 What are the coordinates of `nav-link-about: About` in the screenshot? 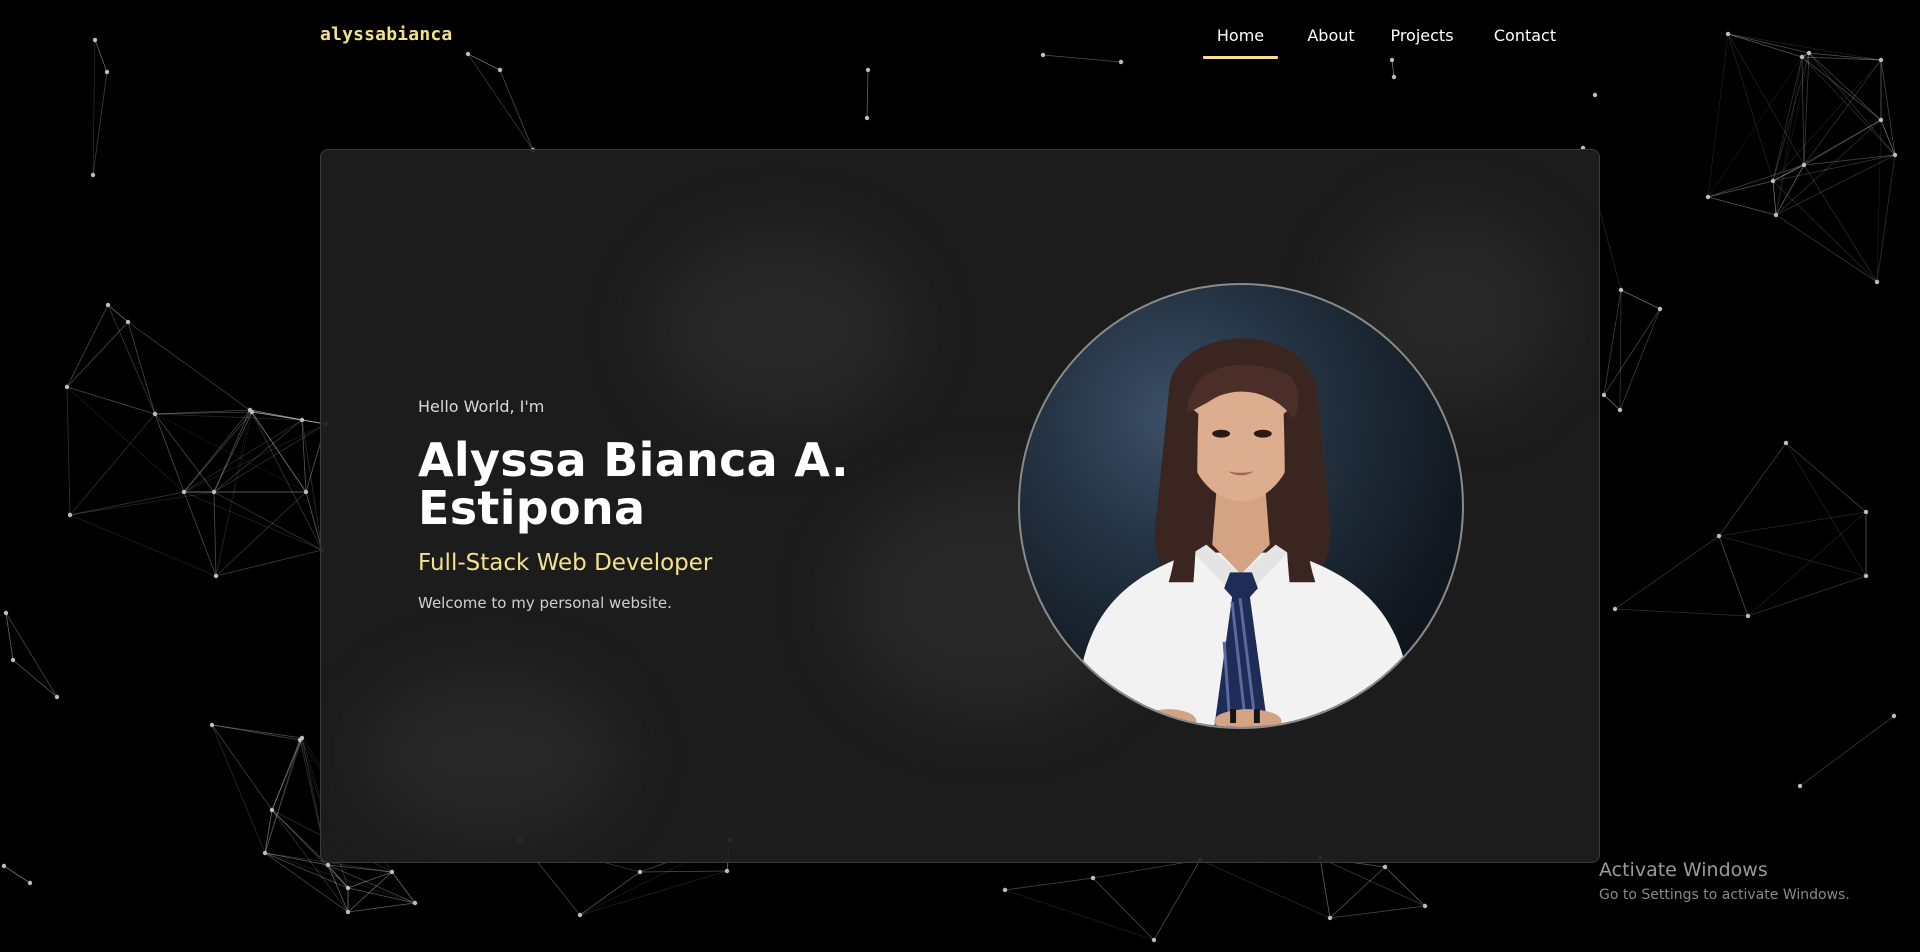 It's located at (1331, 30).